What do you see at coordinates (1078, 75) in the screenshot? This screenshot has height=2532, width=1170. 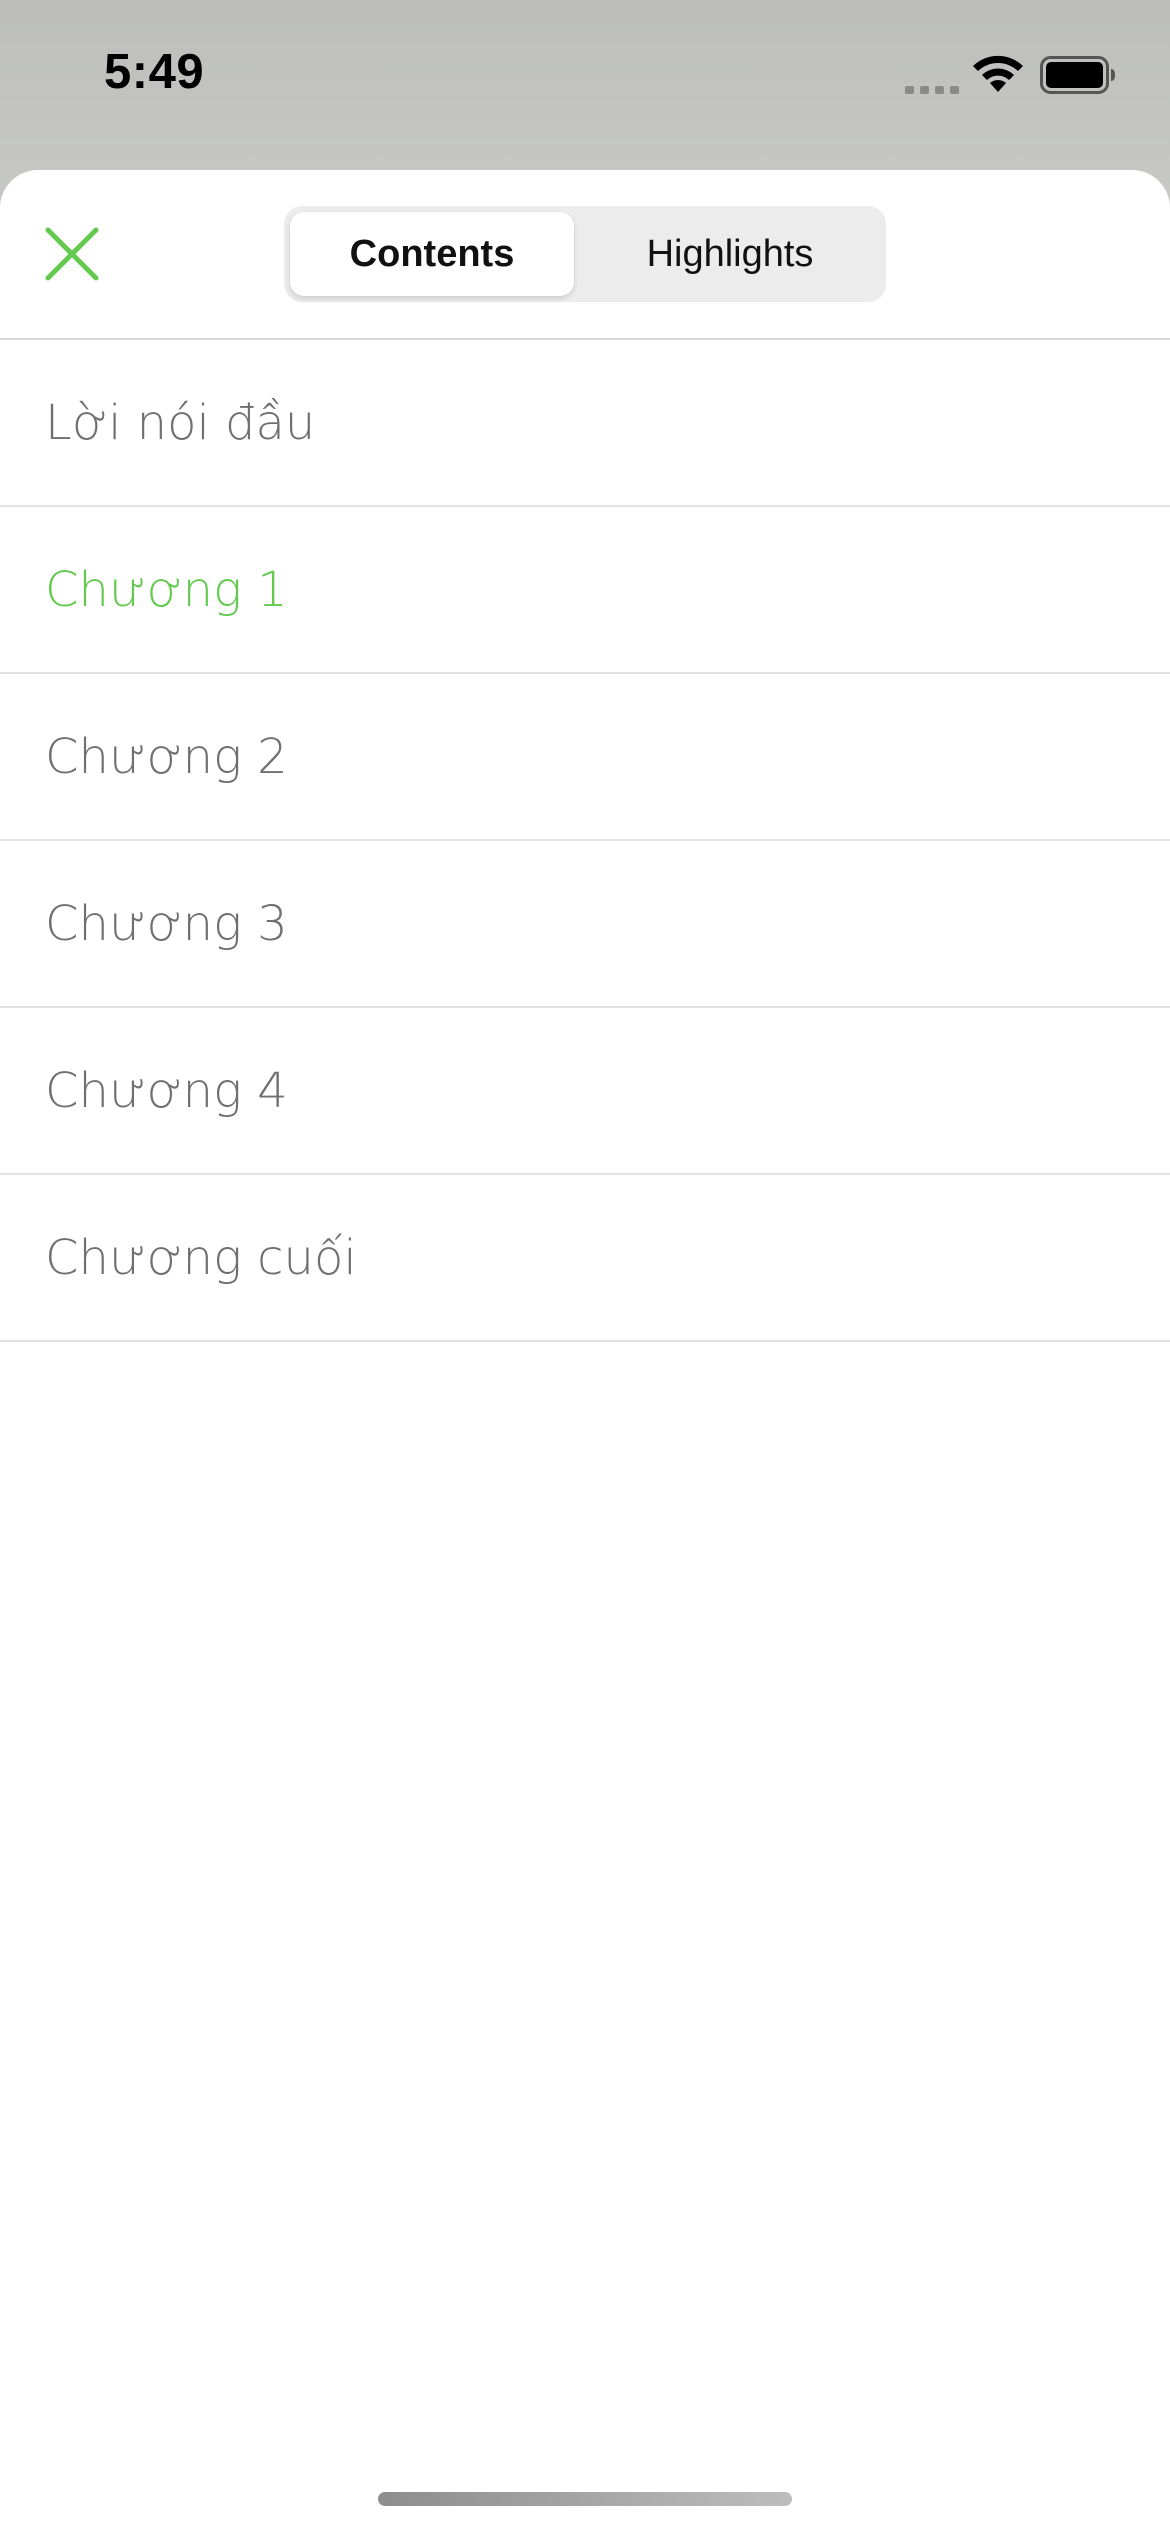 I see `battery-icon` at bounding box center [1078, 75].